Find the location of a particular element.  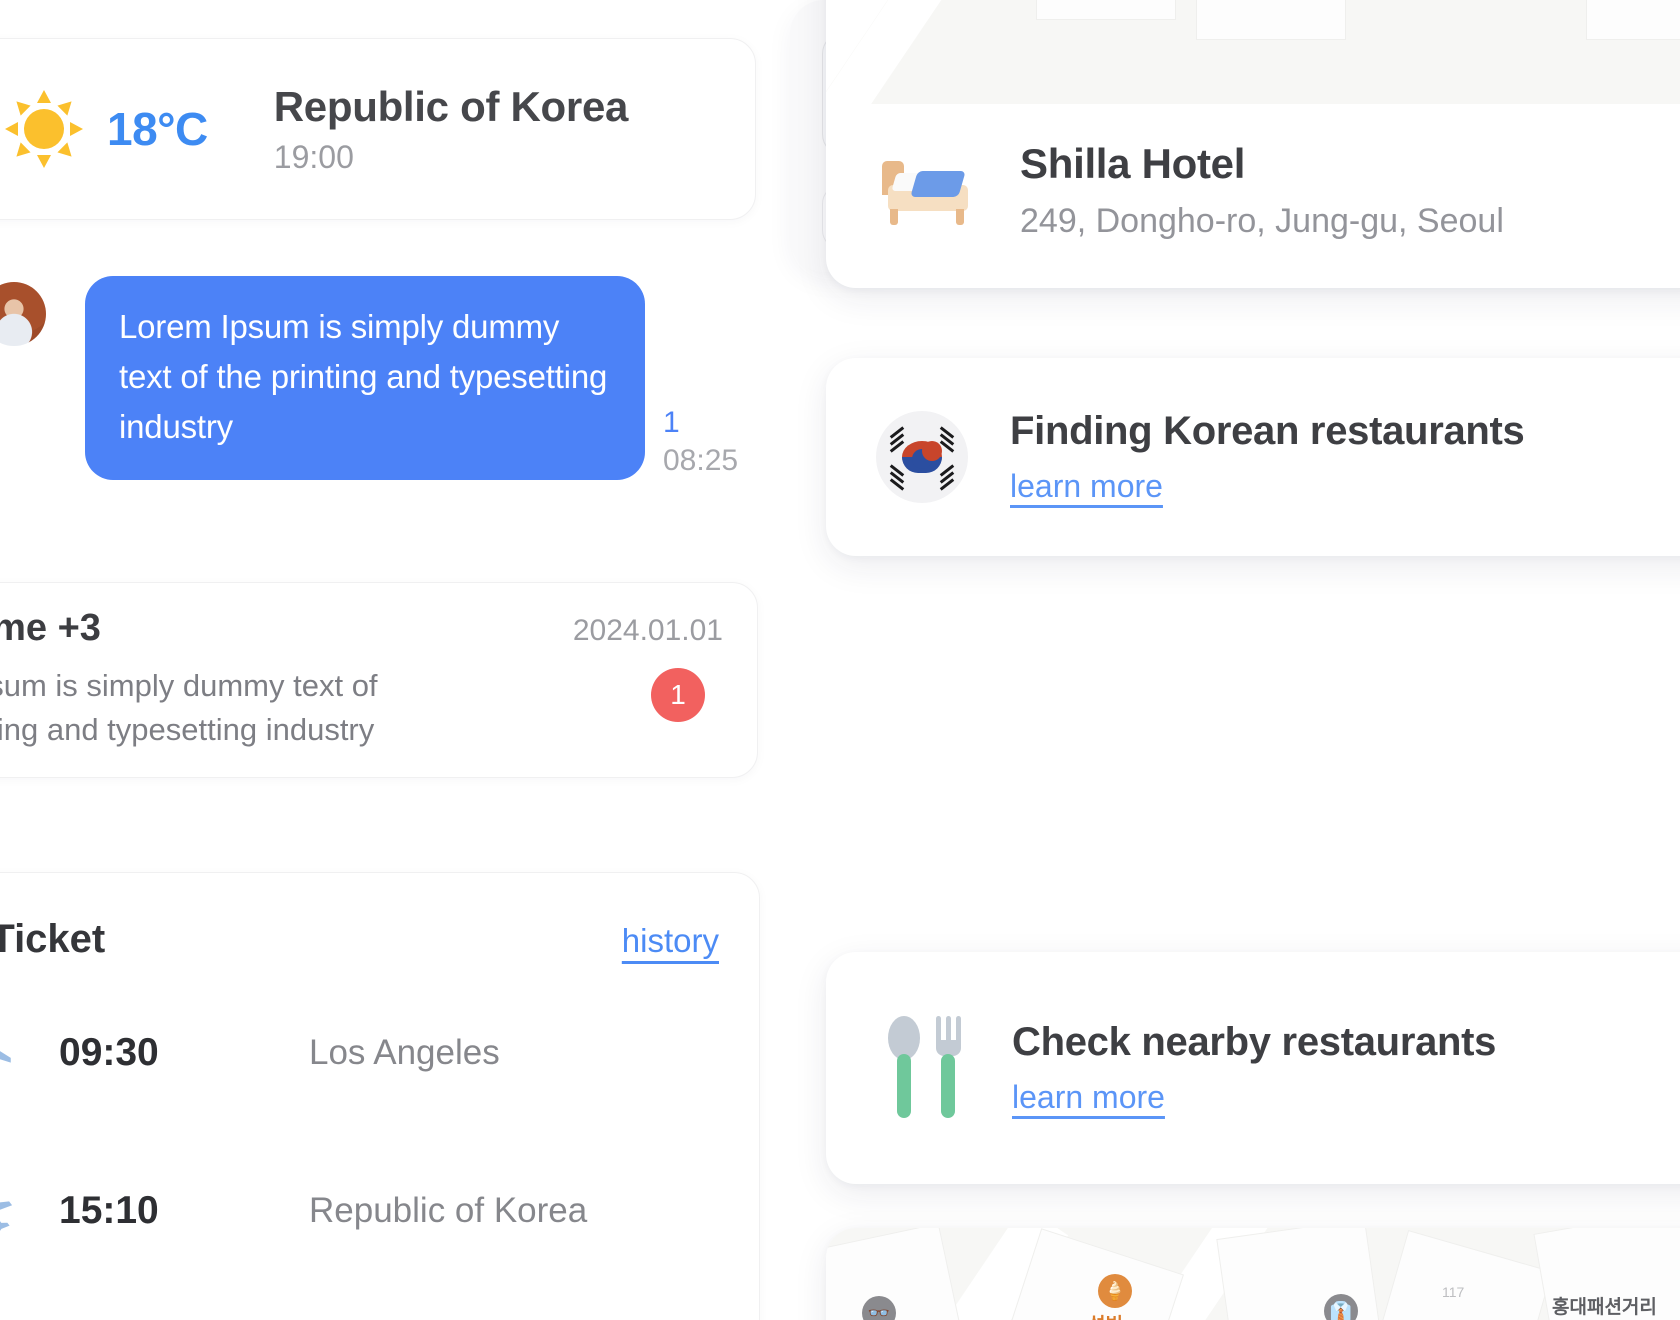

bottom-map-card: 👓 🍦 설빙 👔 117 홍대패션거리 is located at coordinates (1253, 1274).